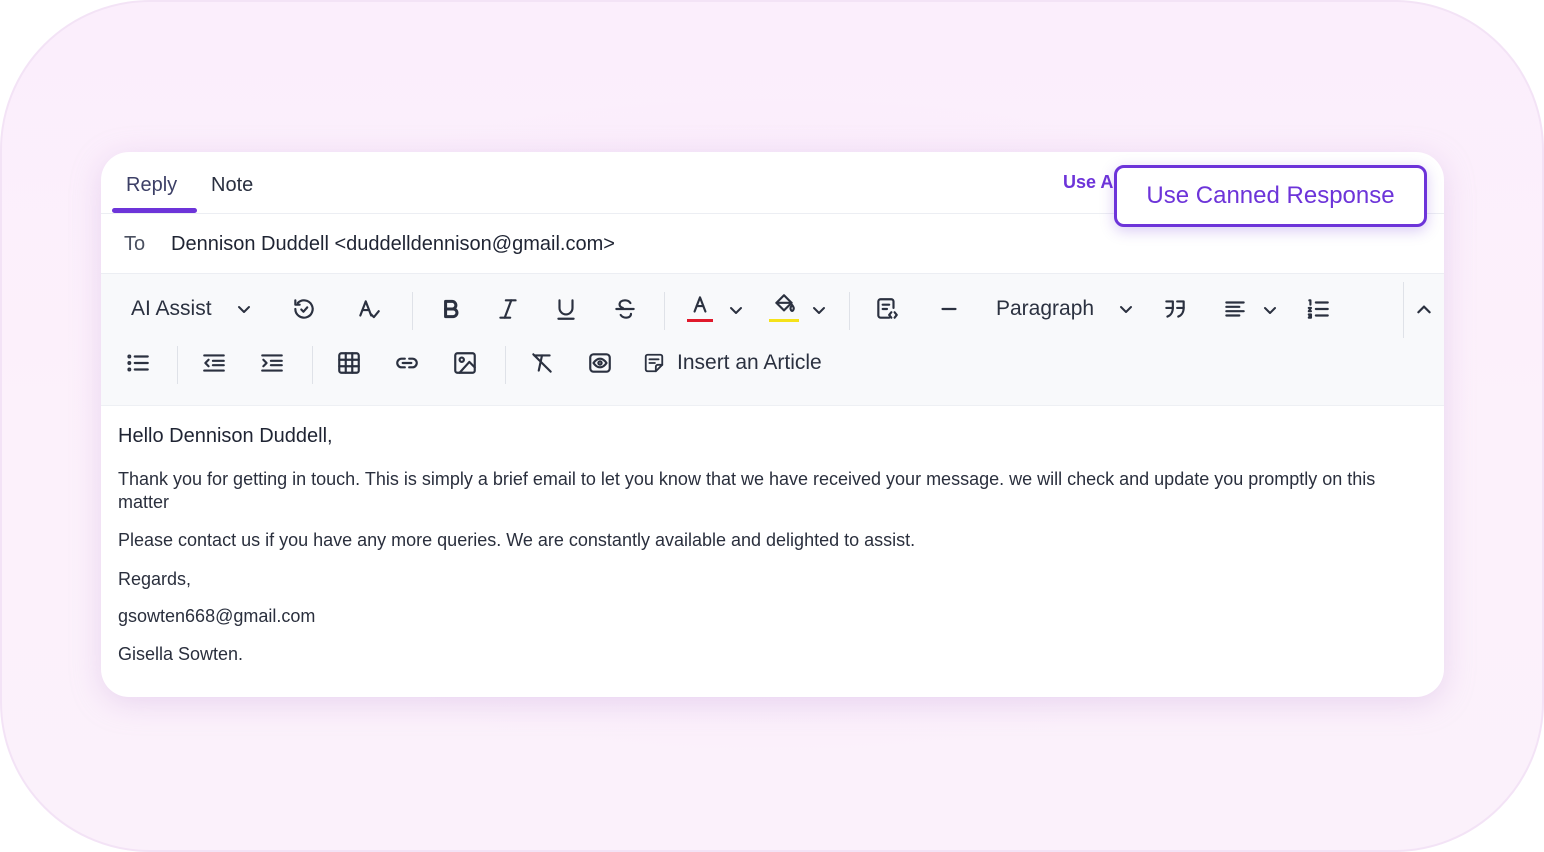 The width and height of the screenshot is (1544, 852). I want to click on insert-table-button, so click(349, 363).